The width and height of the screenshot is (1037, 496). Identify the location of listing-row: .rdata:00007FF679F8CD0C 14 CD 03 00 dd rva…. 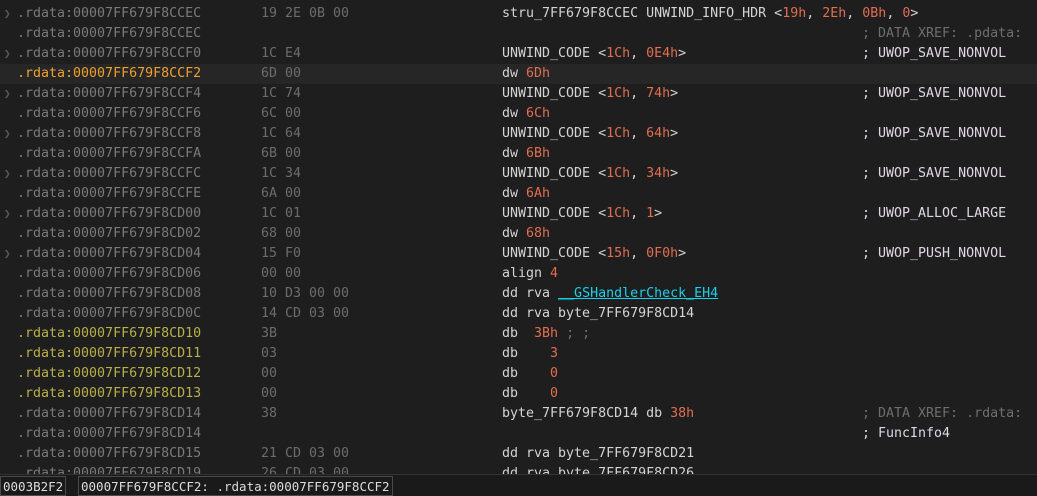
(518, 314).